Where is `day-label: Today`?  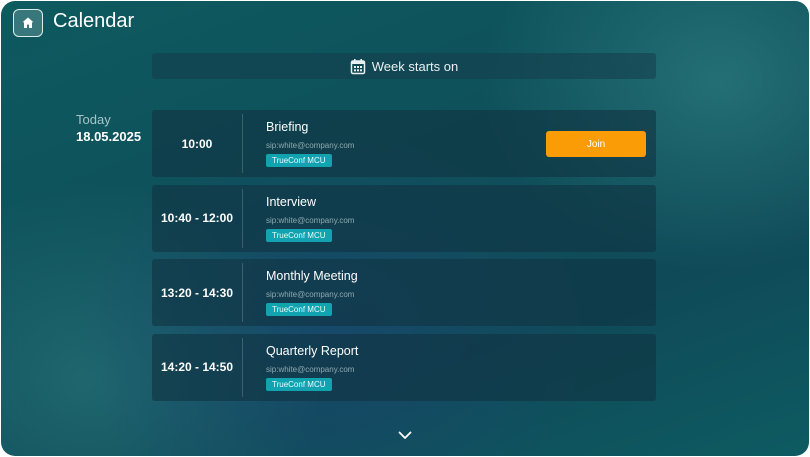 day-label: Today is located at coordinates (93, 119).